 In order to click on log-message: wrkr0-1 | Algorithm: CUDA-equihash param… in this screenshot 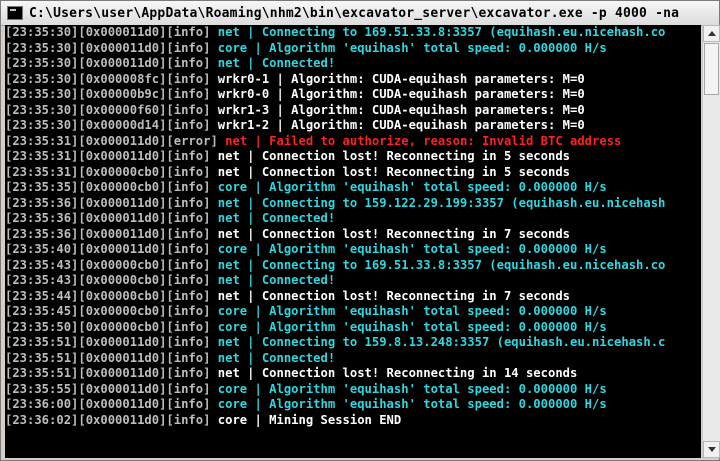, I will do `click(401, 78)`.